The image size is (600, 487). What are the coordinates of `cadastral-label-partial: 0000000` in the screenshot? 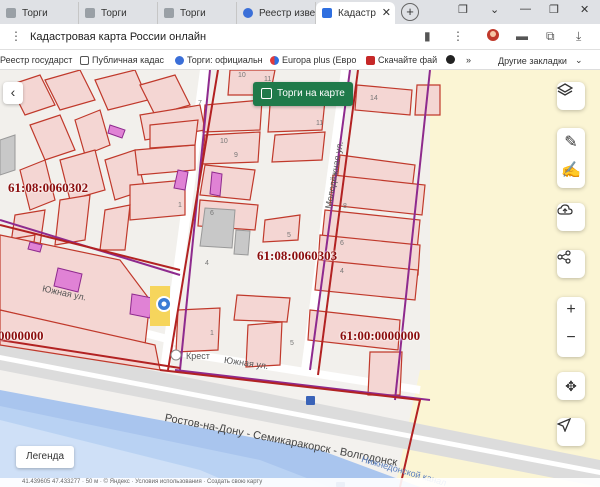 It's located at (22, 335).